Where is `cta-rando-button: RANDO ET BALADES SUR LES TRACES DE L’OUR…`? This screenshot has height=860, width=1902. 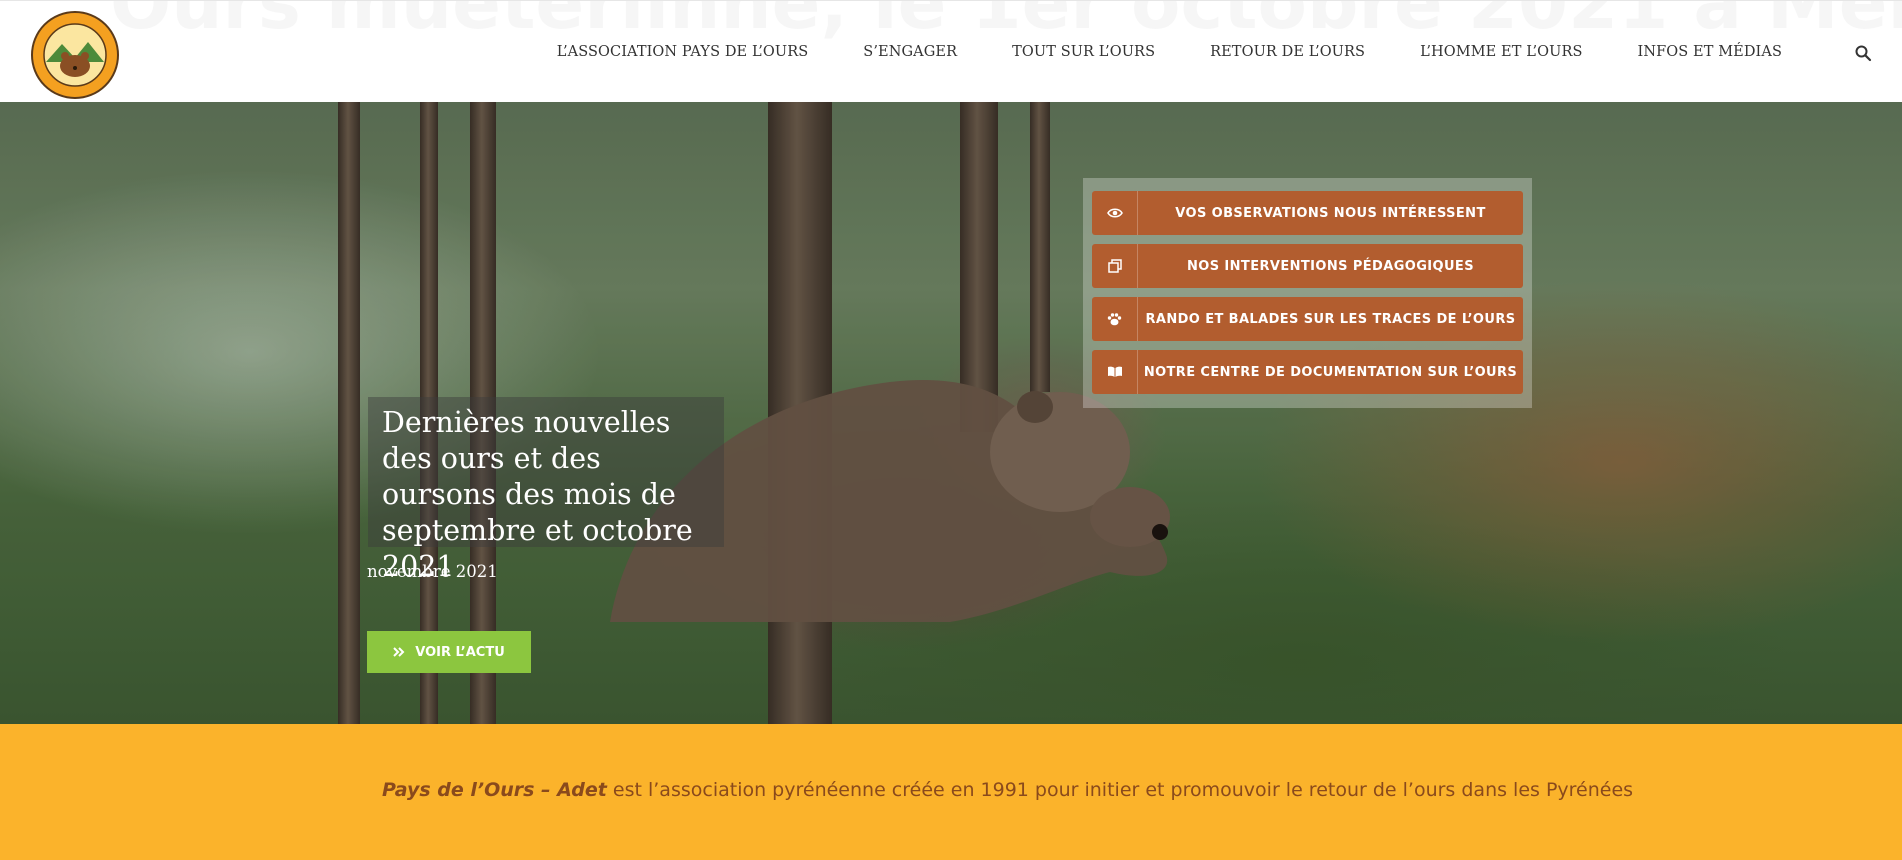
cta-rando-button: RANDO ET BALADES SUR LES TRACES DE L’OUR… is located at coordinates (1307, 319).